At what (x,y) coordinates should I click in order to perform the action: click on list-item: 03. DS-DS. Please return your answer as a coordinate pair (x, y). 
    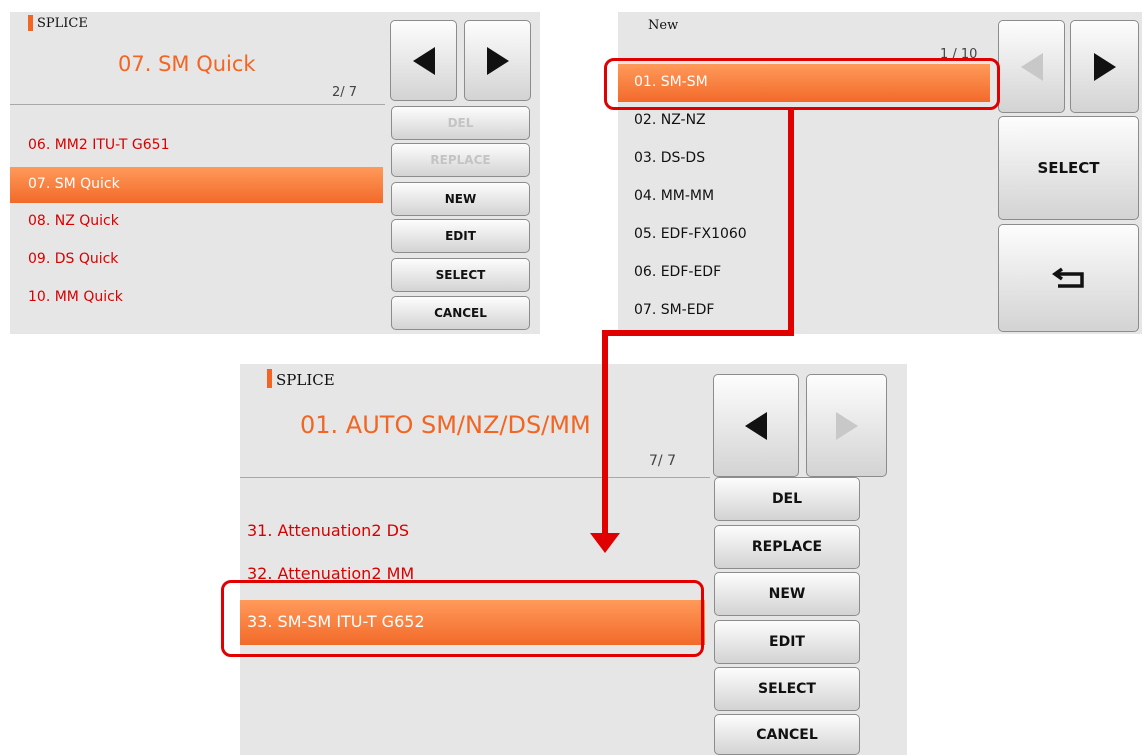
    Looking at the image, I should click on (669, 158).